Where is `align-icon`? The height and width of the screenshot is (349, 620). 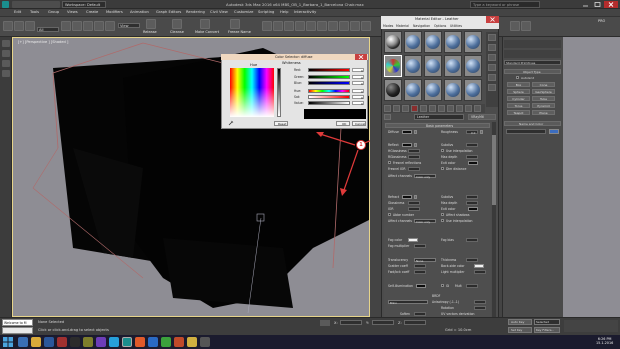
align-icon is located at coordinates (311, 26).